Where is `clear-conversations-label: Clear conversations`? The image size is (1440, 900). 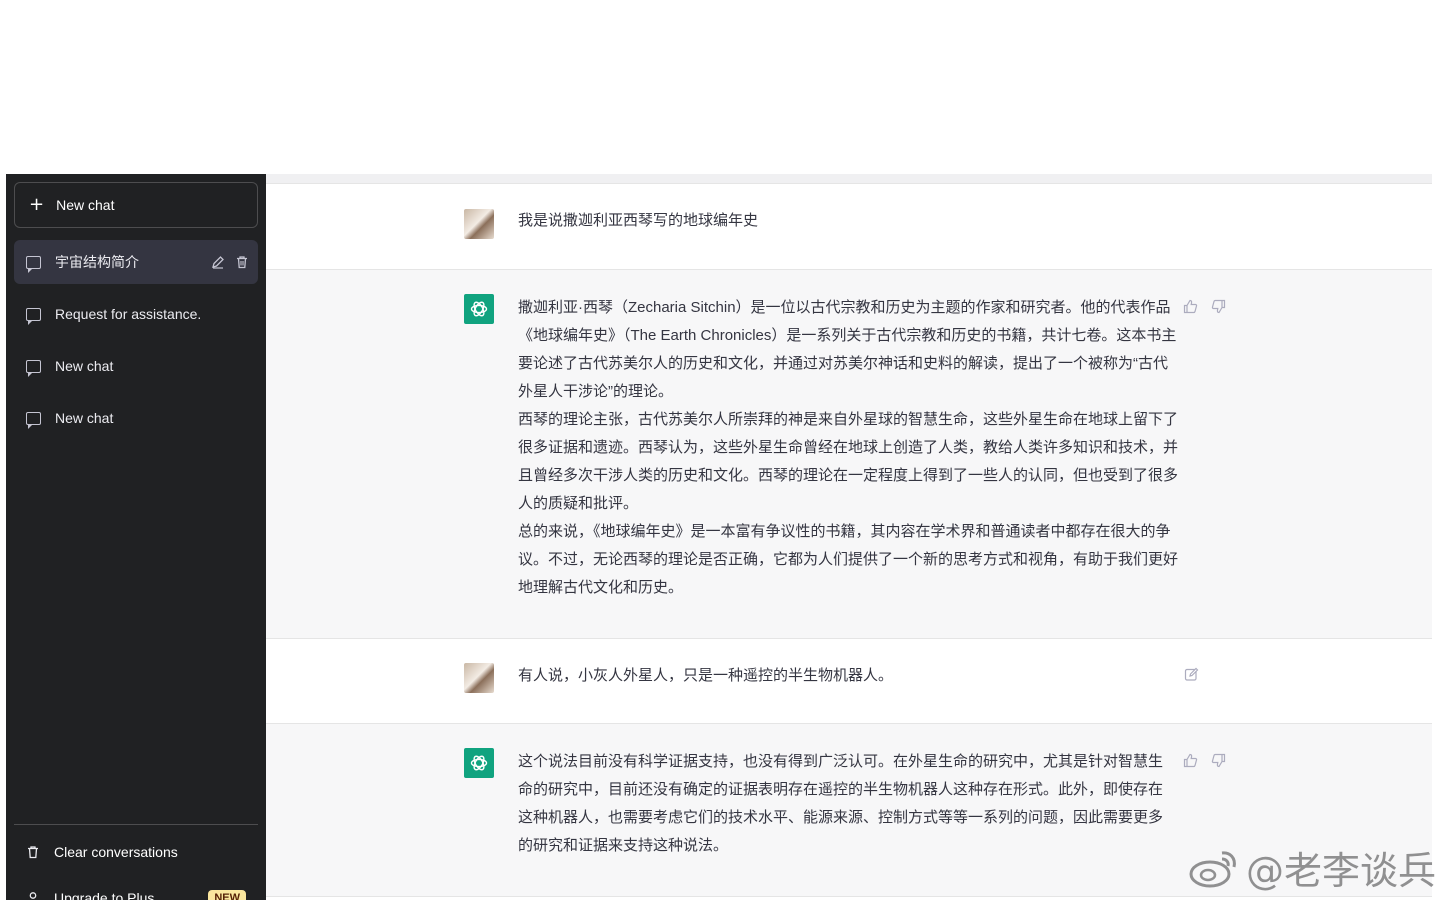 clear-conversations-label: Clear conversations is located at coordinates (116, 852).